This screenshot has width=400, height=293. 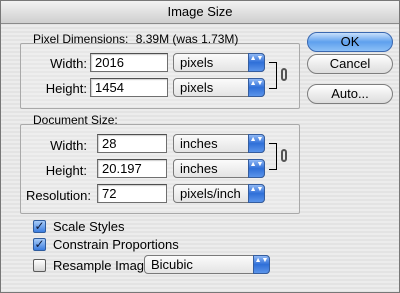 What do you see at coordinates (39, 265) in the screenshot?
I see `resample-image-checkbox` at bounding box center [39, 265].